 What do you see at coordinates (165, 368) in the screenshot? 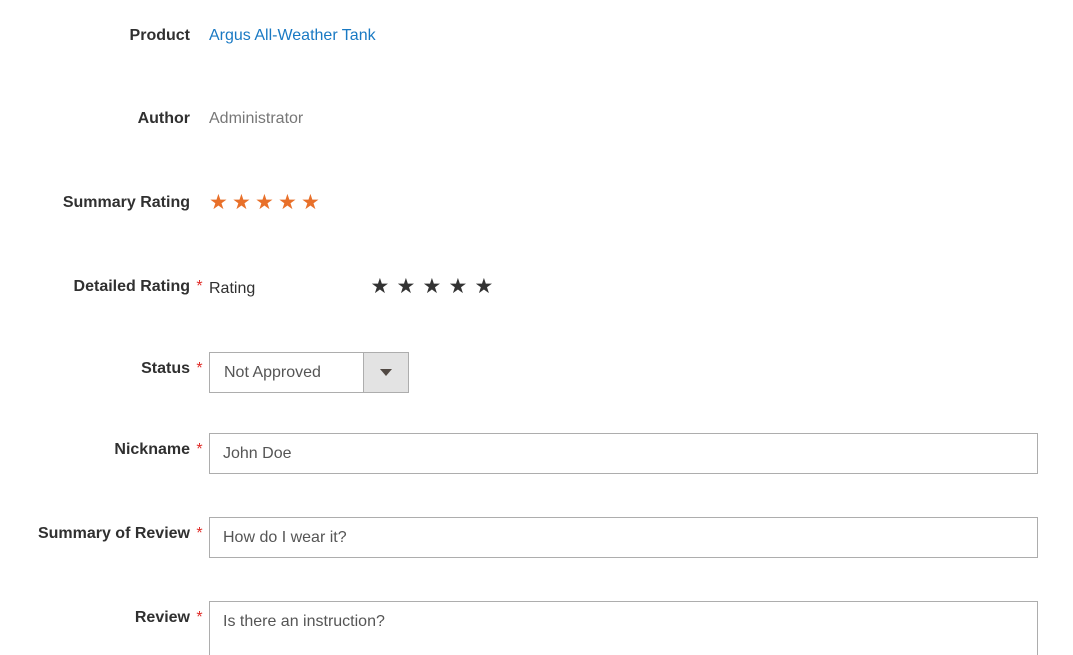
I see `label-status: Status` at bounding box center [165, 368].